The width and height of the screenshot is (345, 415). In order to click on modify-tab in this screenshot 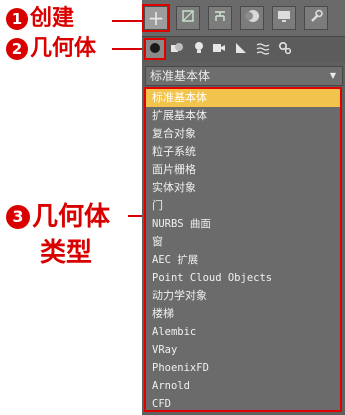, I will do `click(188, 18)`.